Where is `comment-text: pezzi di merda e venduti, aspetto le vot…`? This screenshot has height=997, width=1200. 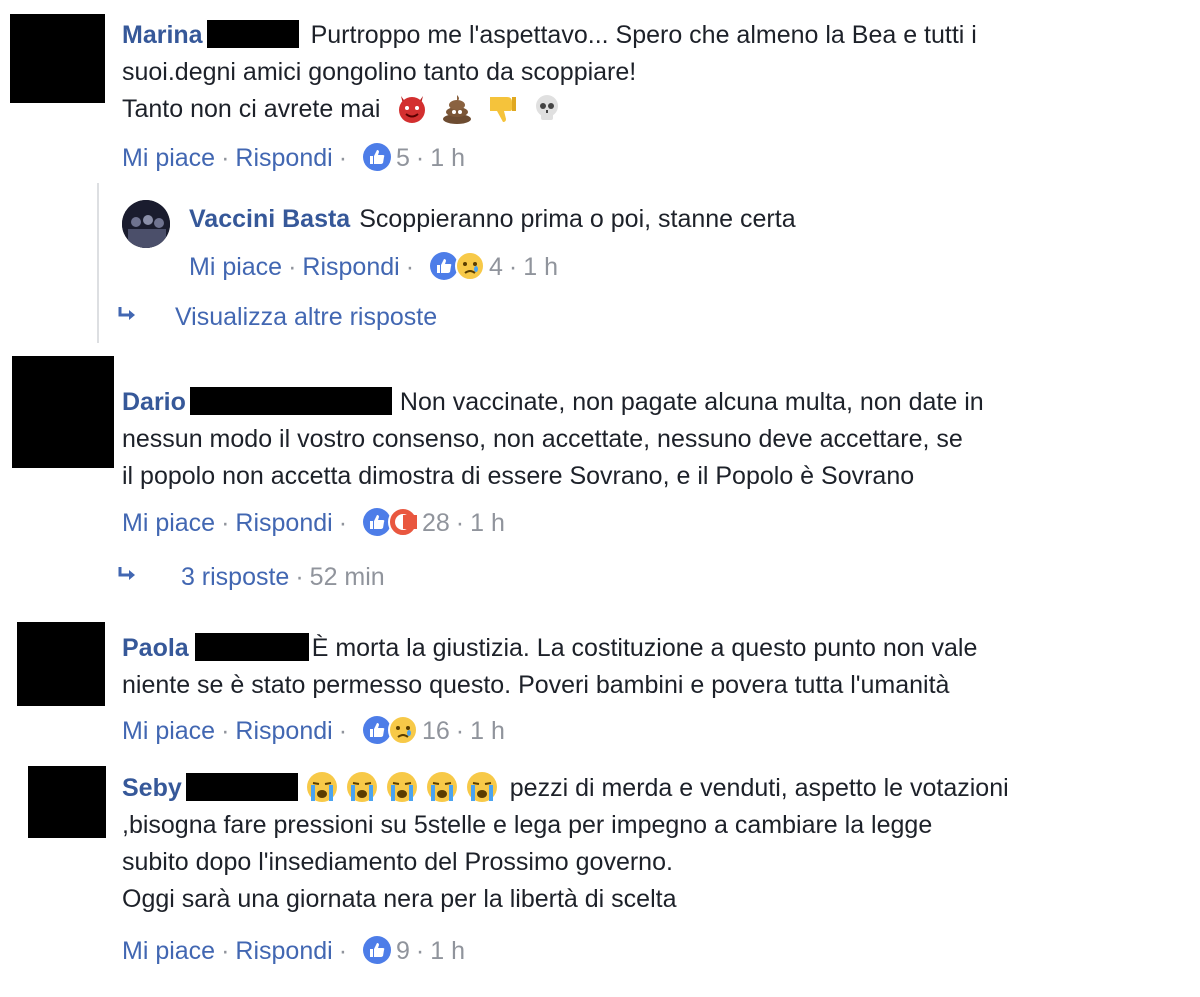
comment-text: pezzi di merda e venduti, aspetto le vot… is located at coordinates (759, 788).